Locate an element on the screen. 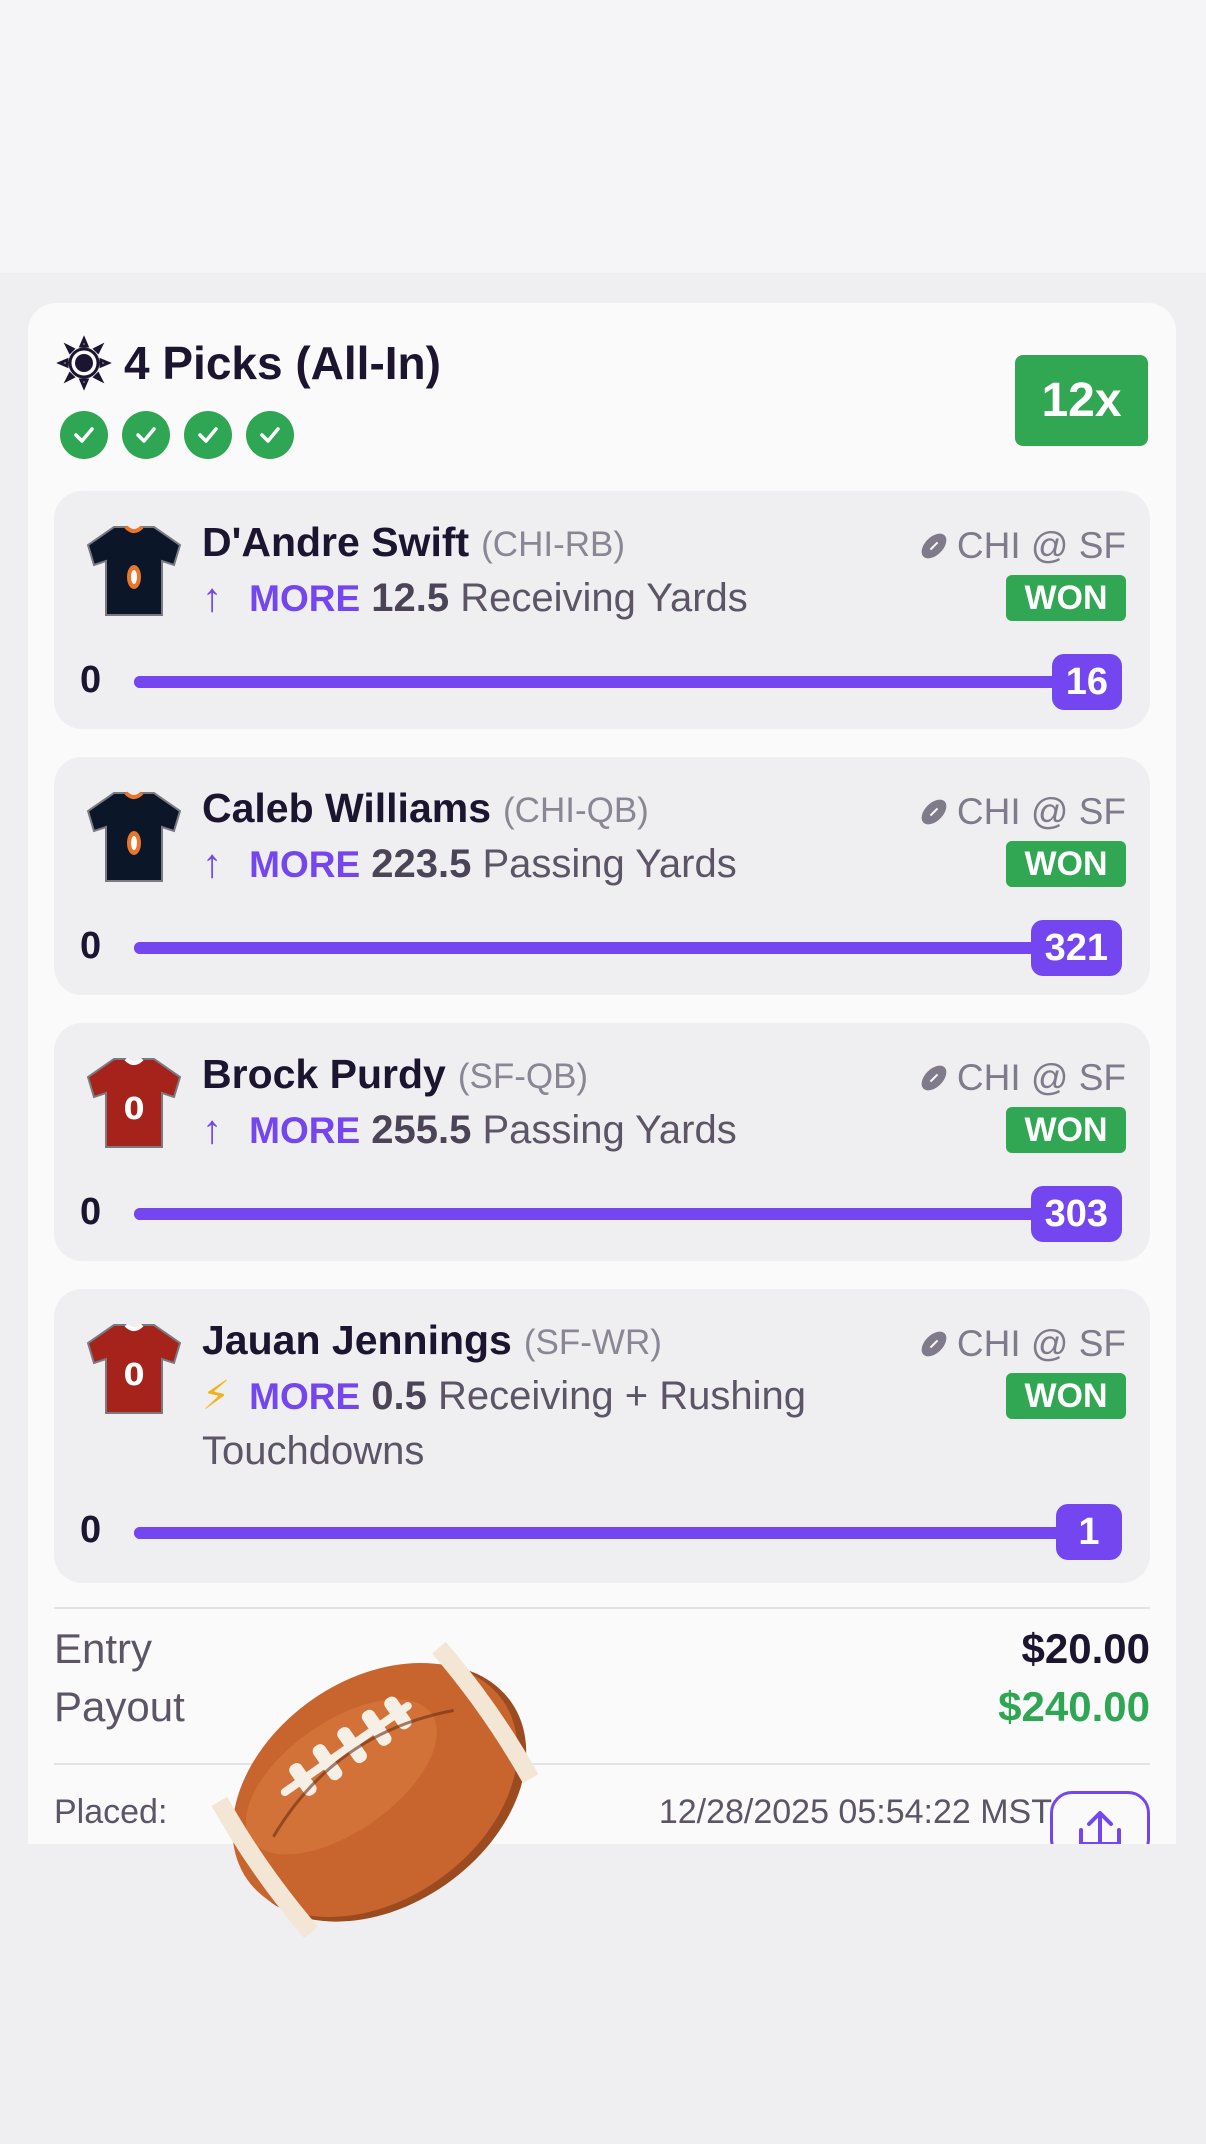  entry-amount: $20.00 is located at coordinates (1085, 1648).